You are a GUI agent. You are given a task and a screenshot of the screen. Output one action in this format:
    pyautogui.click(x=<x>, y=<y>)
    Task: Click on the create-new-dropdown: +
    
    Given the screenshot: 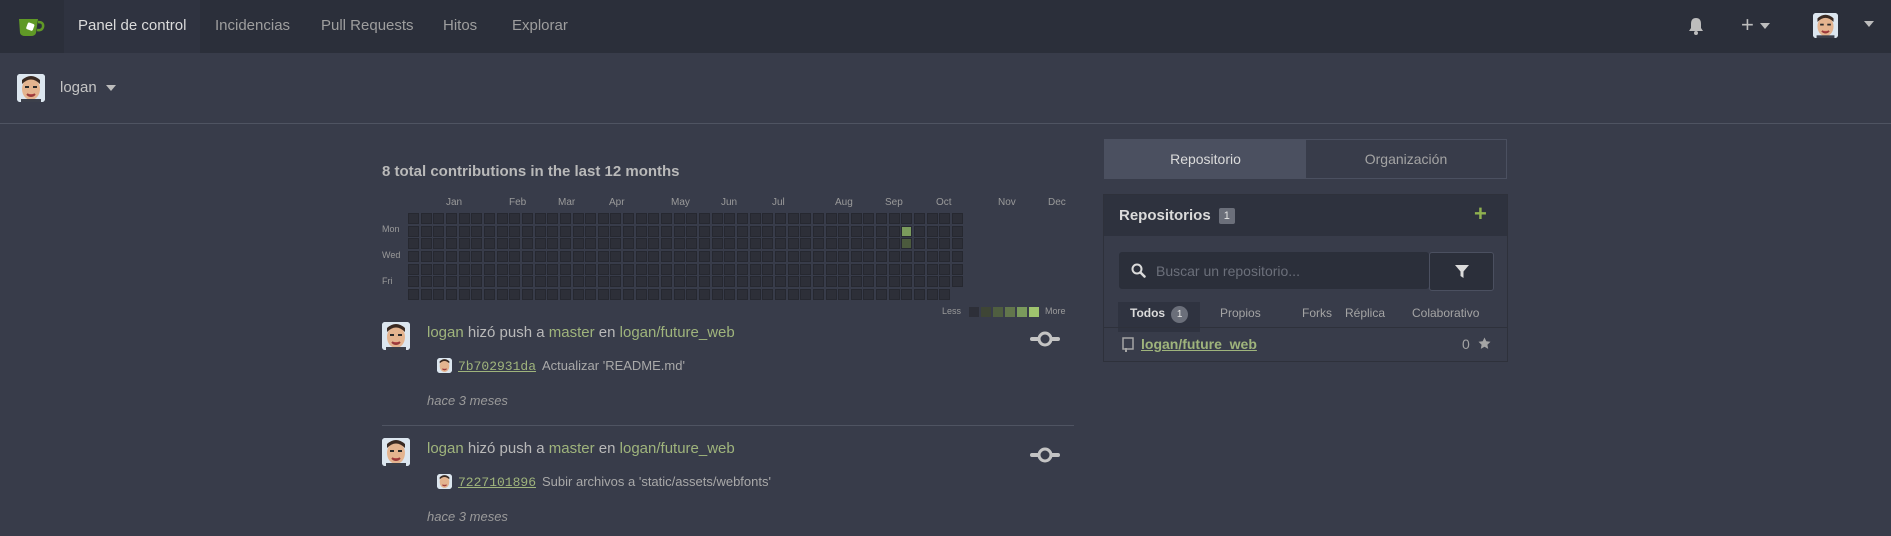 What is the action you would take?
    pyautogui.click(x=1755, y=25)
    